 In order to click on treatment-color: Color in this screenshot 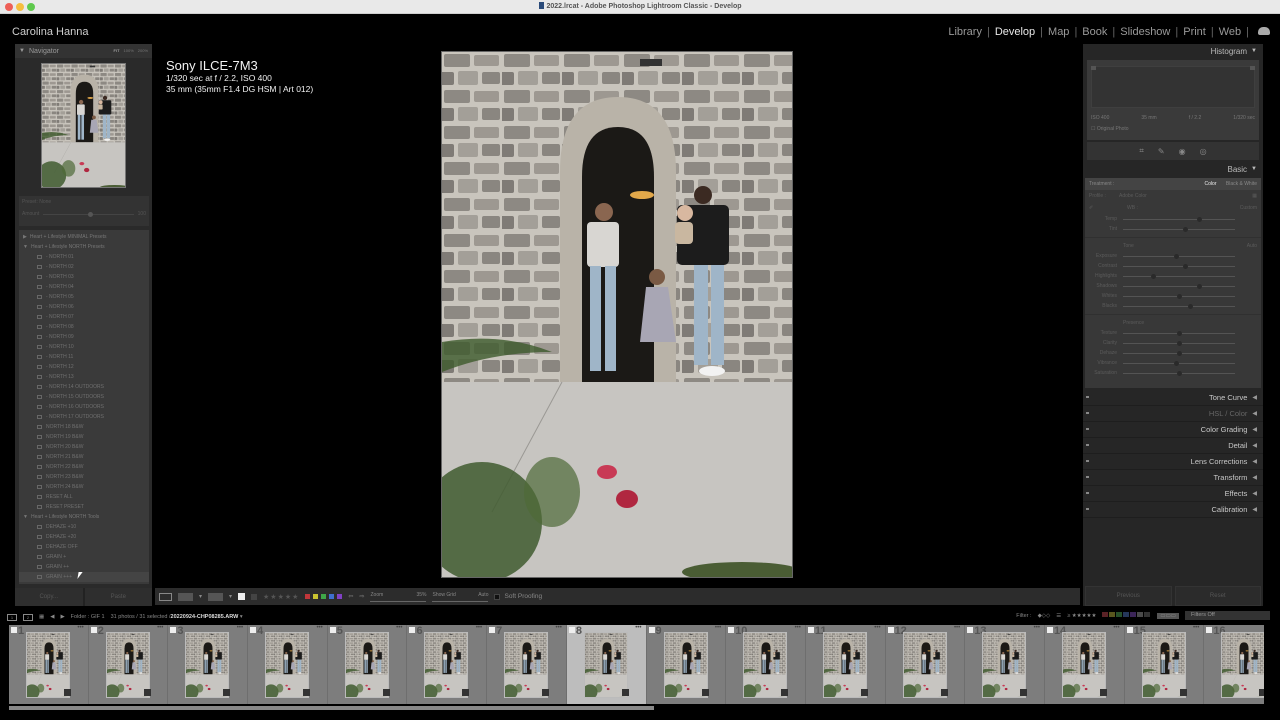, I will do `click(1211, 184)`.